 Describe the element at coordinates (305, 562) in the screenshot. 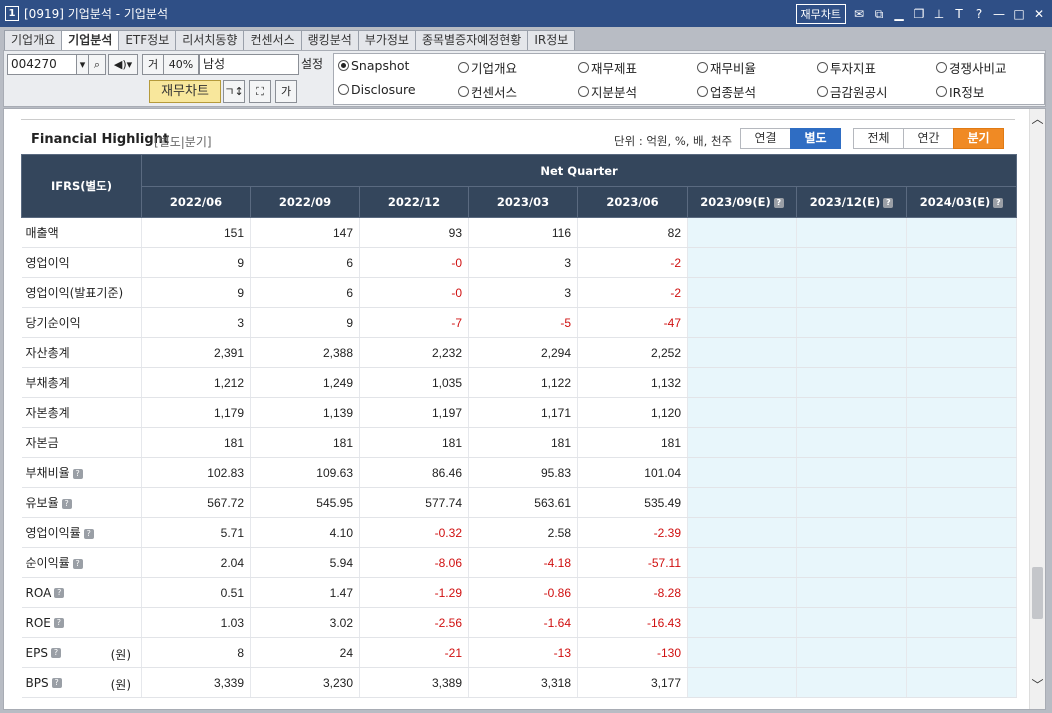

I see `value-cell: 5.94` at that location.